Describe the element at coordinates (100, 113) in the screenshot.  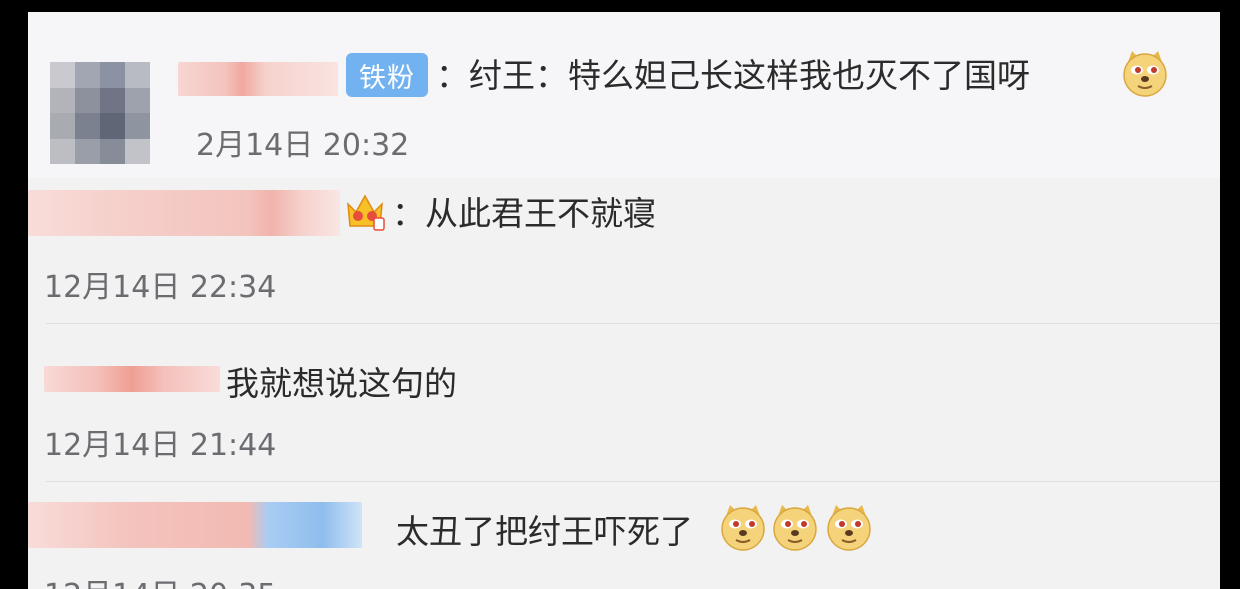
I see `avatar` at that location.